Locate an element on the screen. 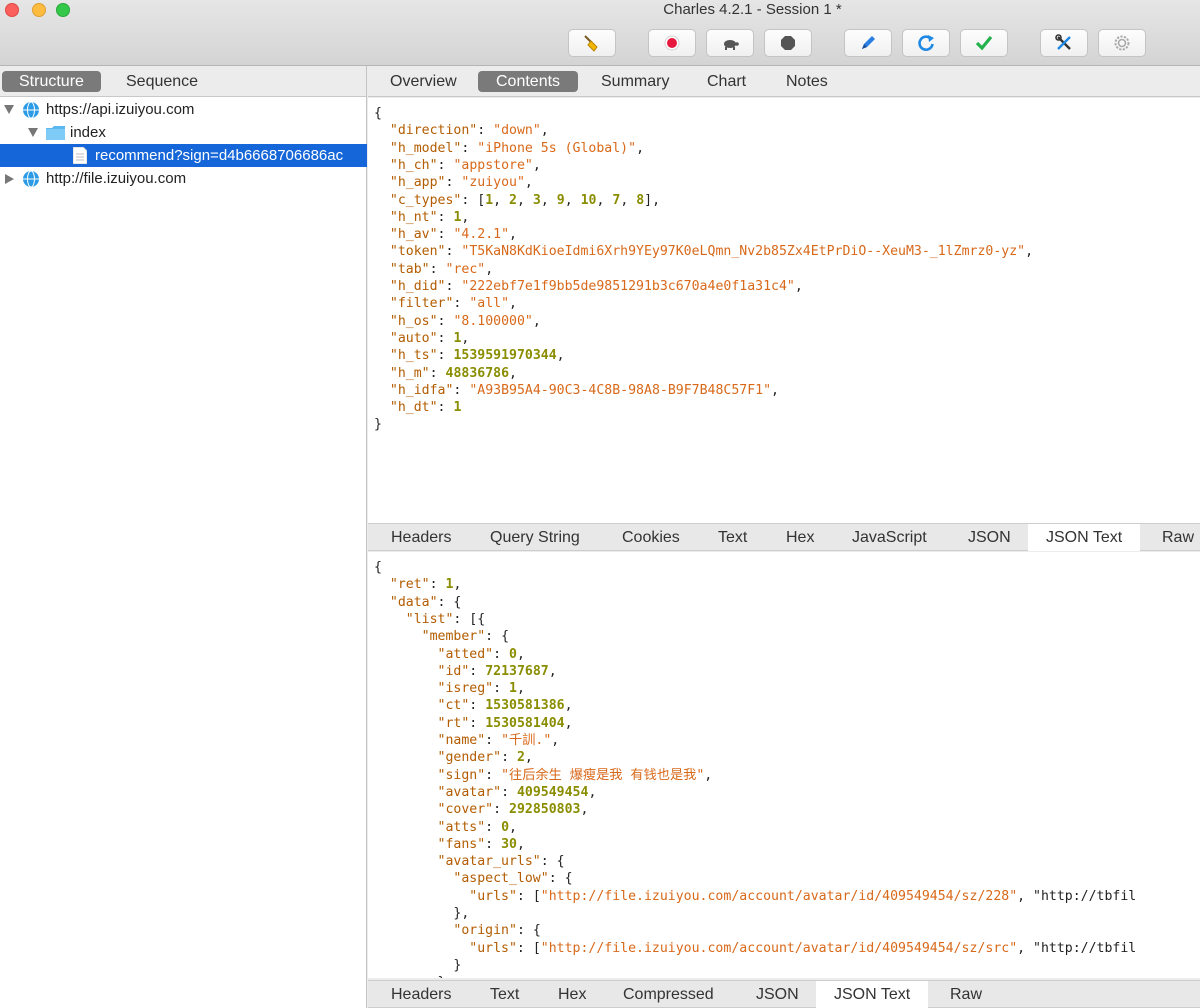 This screenshot has height=1008, width=1200. tab-contents: Contents is located at coordinates (528, 81).